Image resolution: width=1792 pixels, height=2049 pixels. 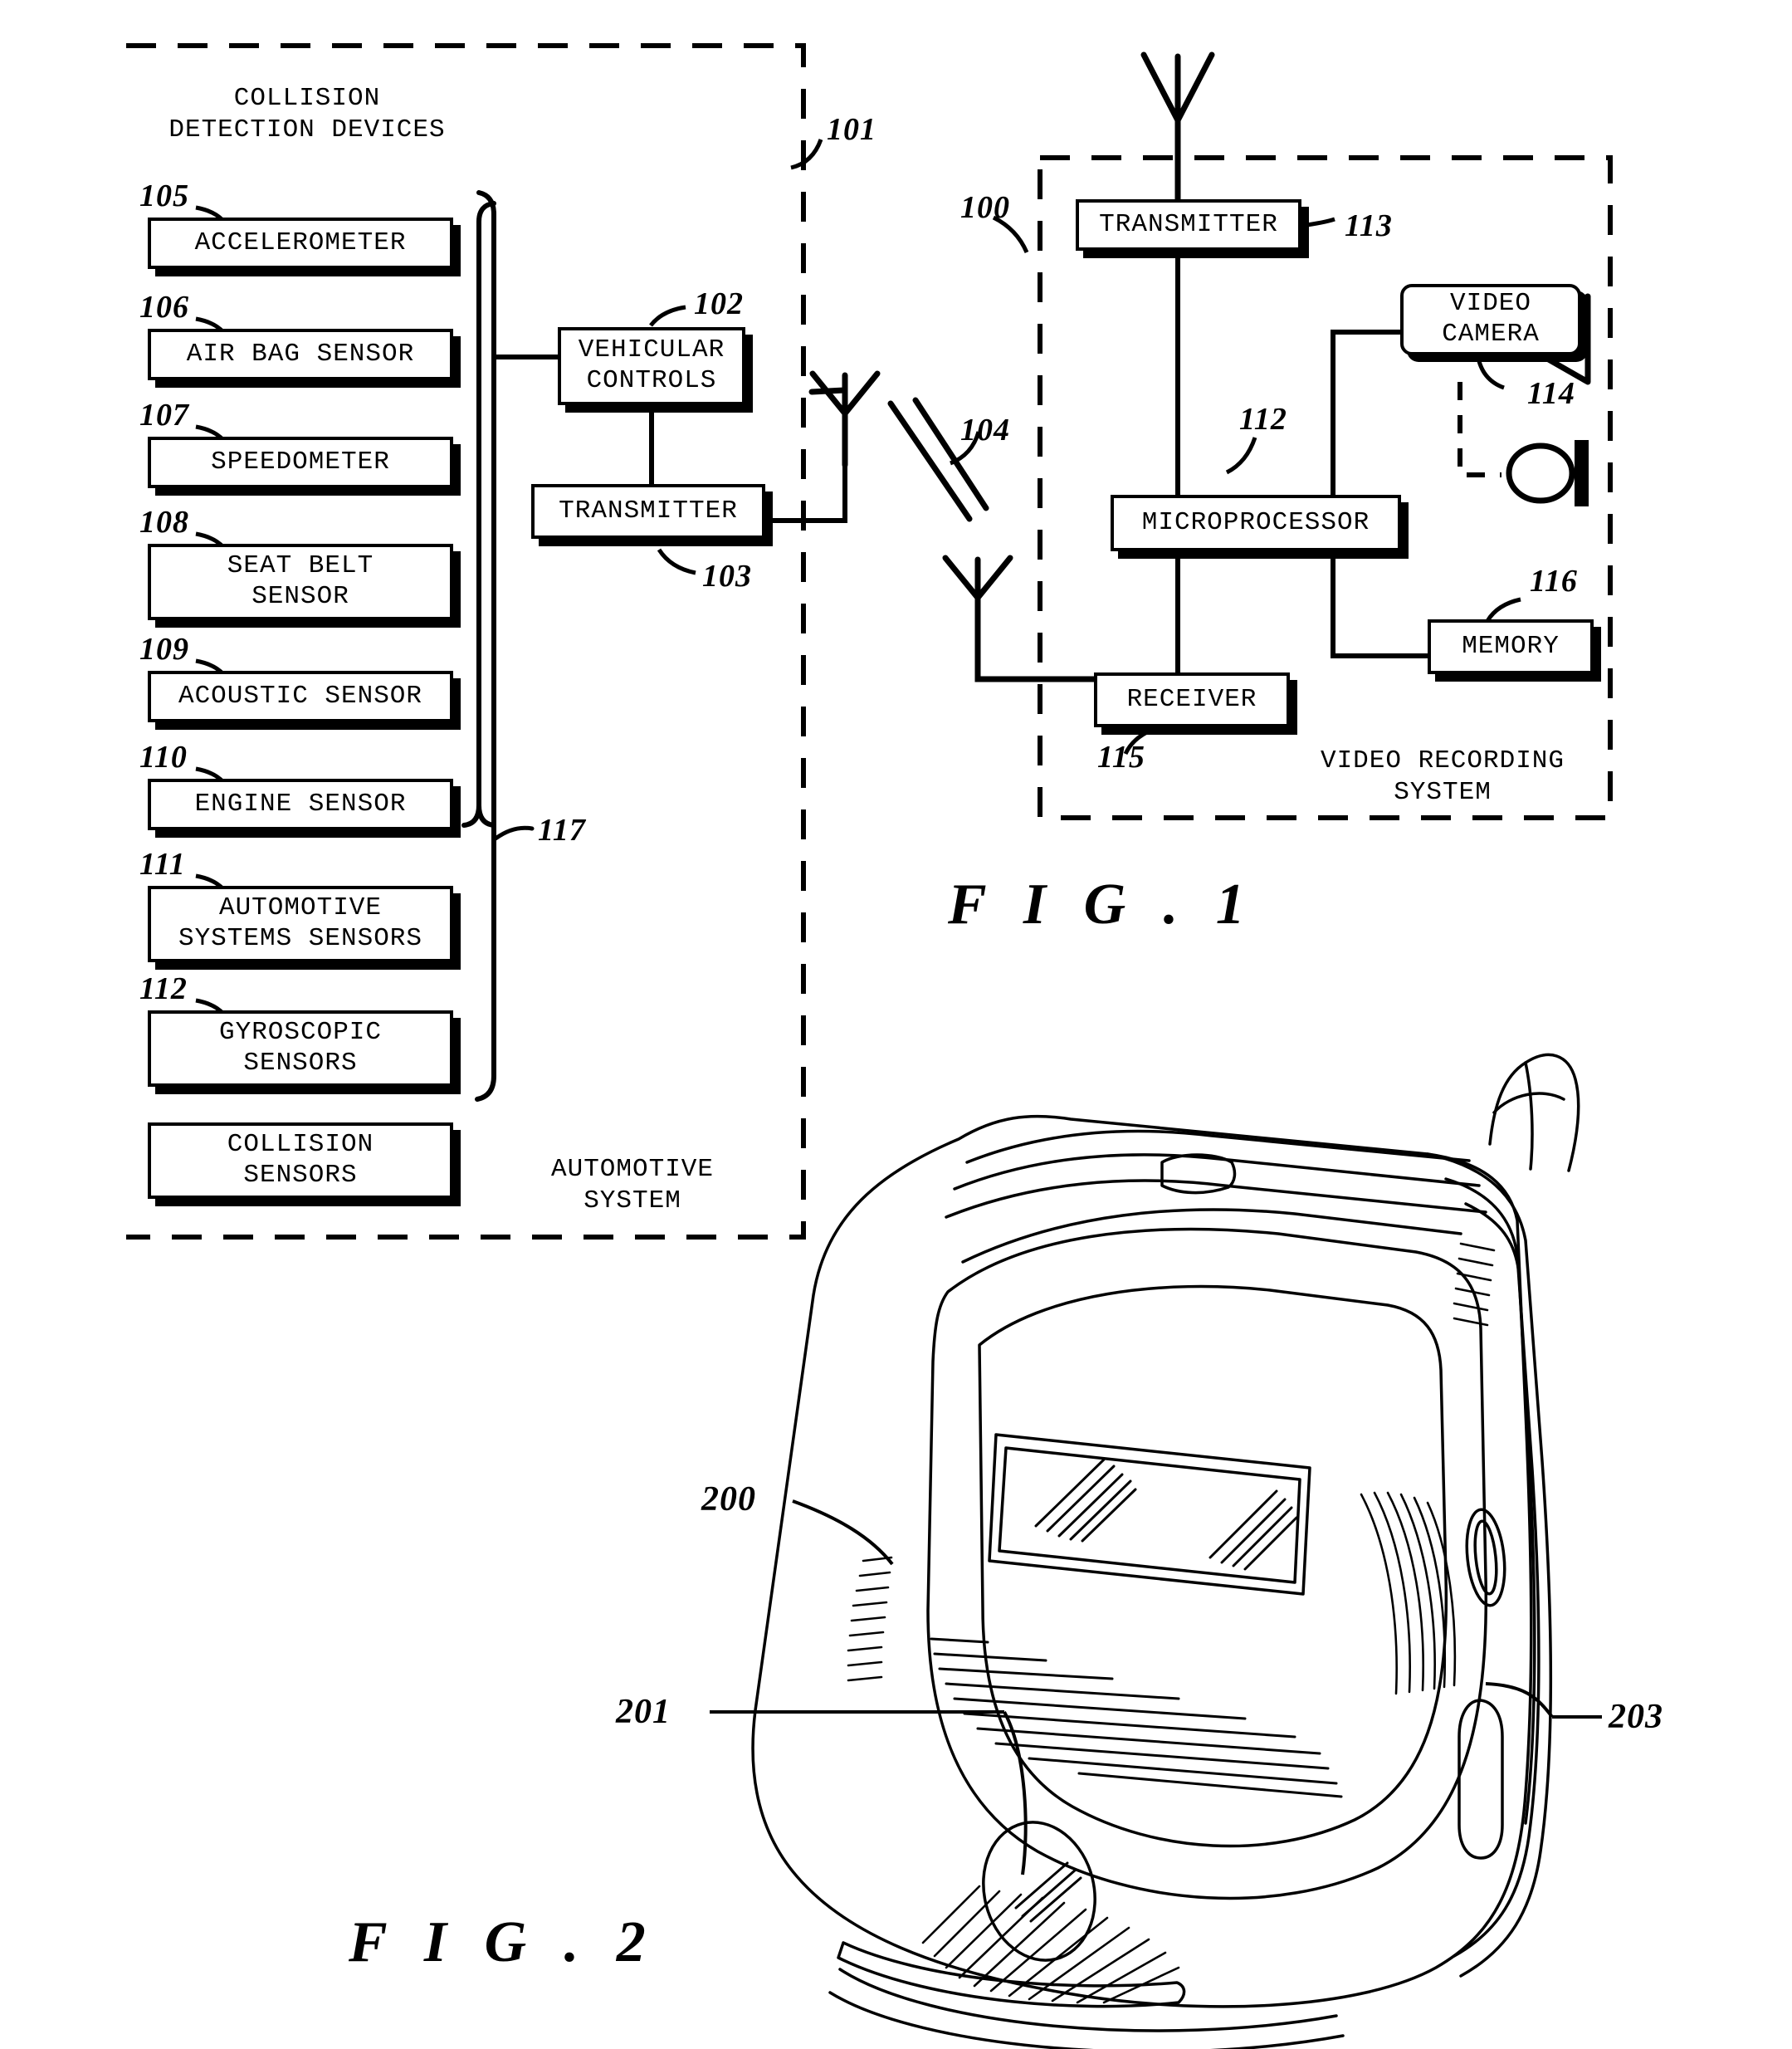 I want to click on ref-117-leader, so click(x=514, y=833).